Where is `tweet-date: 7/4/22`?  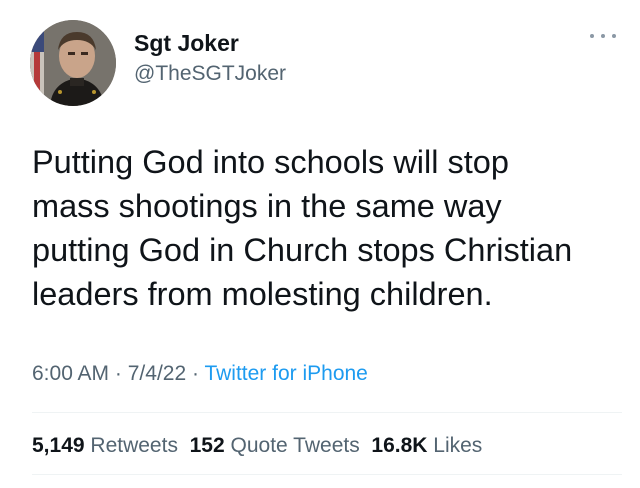 tweet-date: 7/4/22 is located at coordinates (157, 373).